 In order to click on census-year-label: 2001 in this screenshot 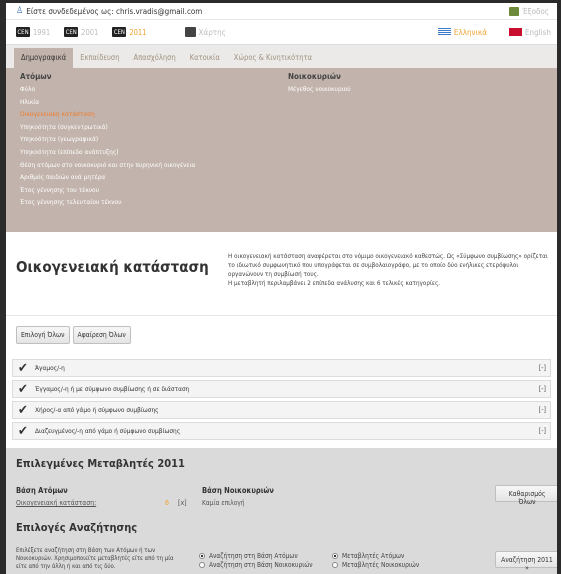, I will do `click(90, 32)`.